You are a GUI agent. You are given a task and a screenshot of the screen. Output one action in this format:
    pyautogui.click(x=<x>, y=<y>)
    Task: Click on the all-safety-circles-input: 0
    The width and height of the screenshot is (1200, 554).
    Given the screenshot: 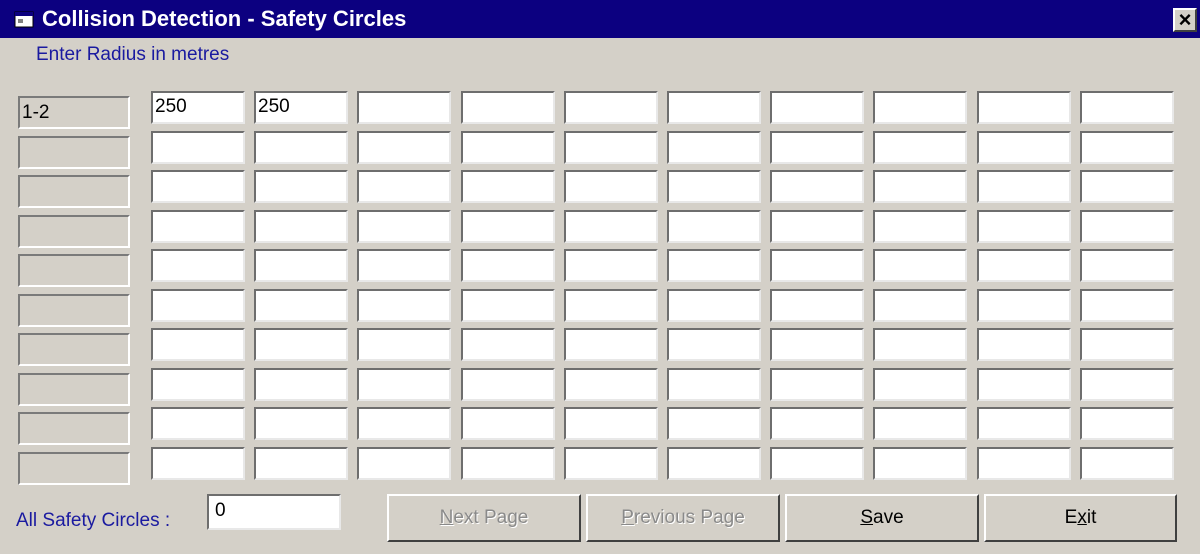 What is the action you would take?
    pyautogui.click(x=274, y=512)
    